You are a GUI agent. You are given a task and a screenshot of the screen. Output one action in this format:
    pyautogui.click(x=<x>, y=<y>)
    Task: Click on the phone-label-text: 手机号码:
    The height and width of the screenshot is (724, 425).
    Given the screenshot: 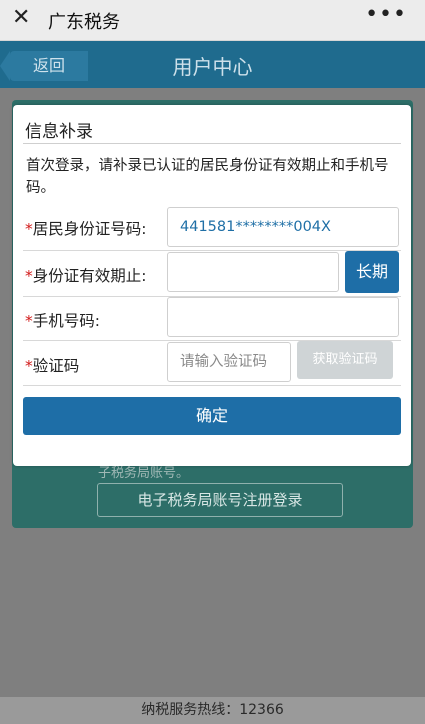 What is the action you would take?
    pyautogui.click(x=66, y=321)
    